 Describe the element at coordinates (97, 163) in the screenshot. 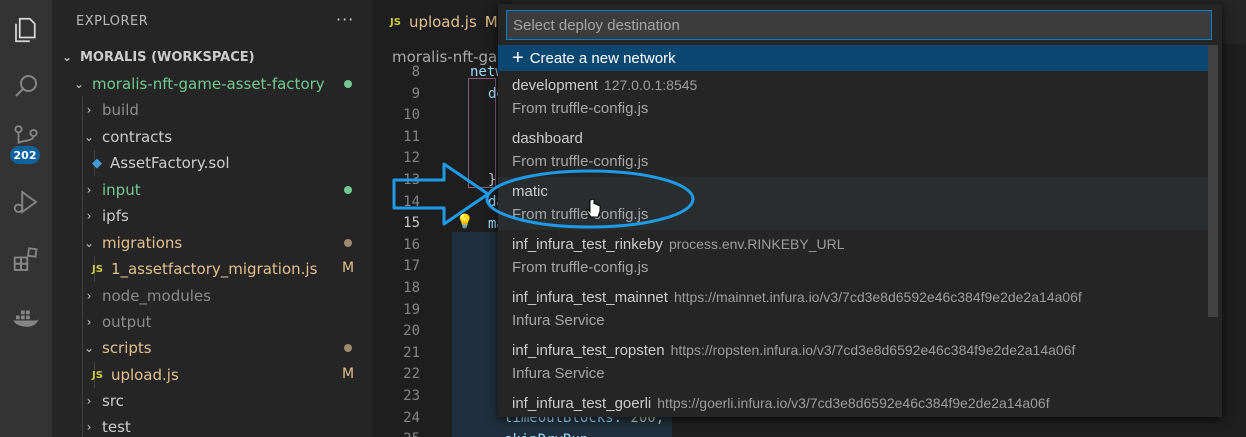

I see `solidity-file-icon: ◆` at that location.